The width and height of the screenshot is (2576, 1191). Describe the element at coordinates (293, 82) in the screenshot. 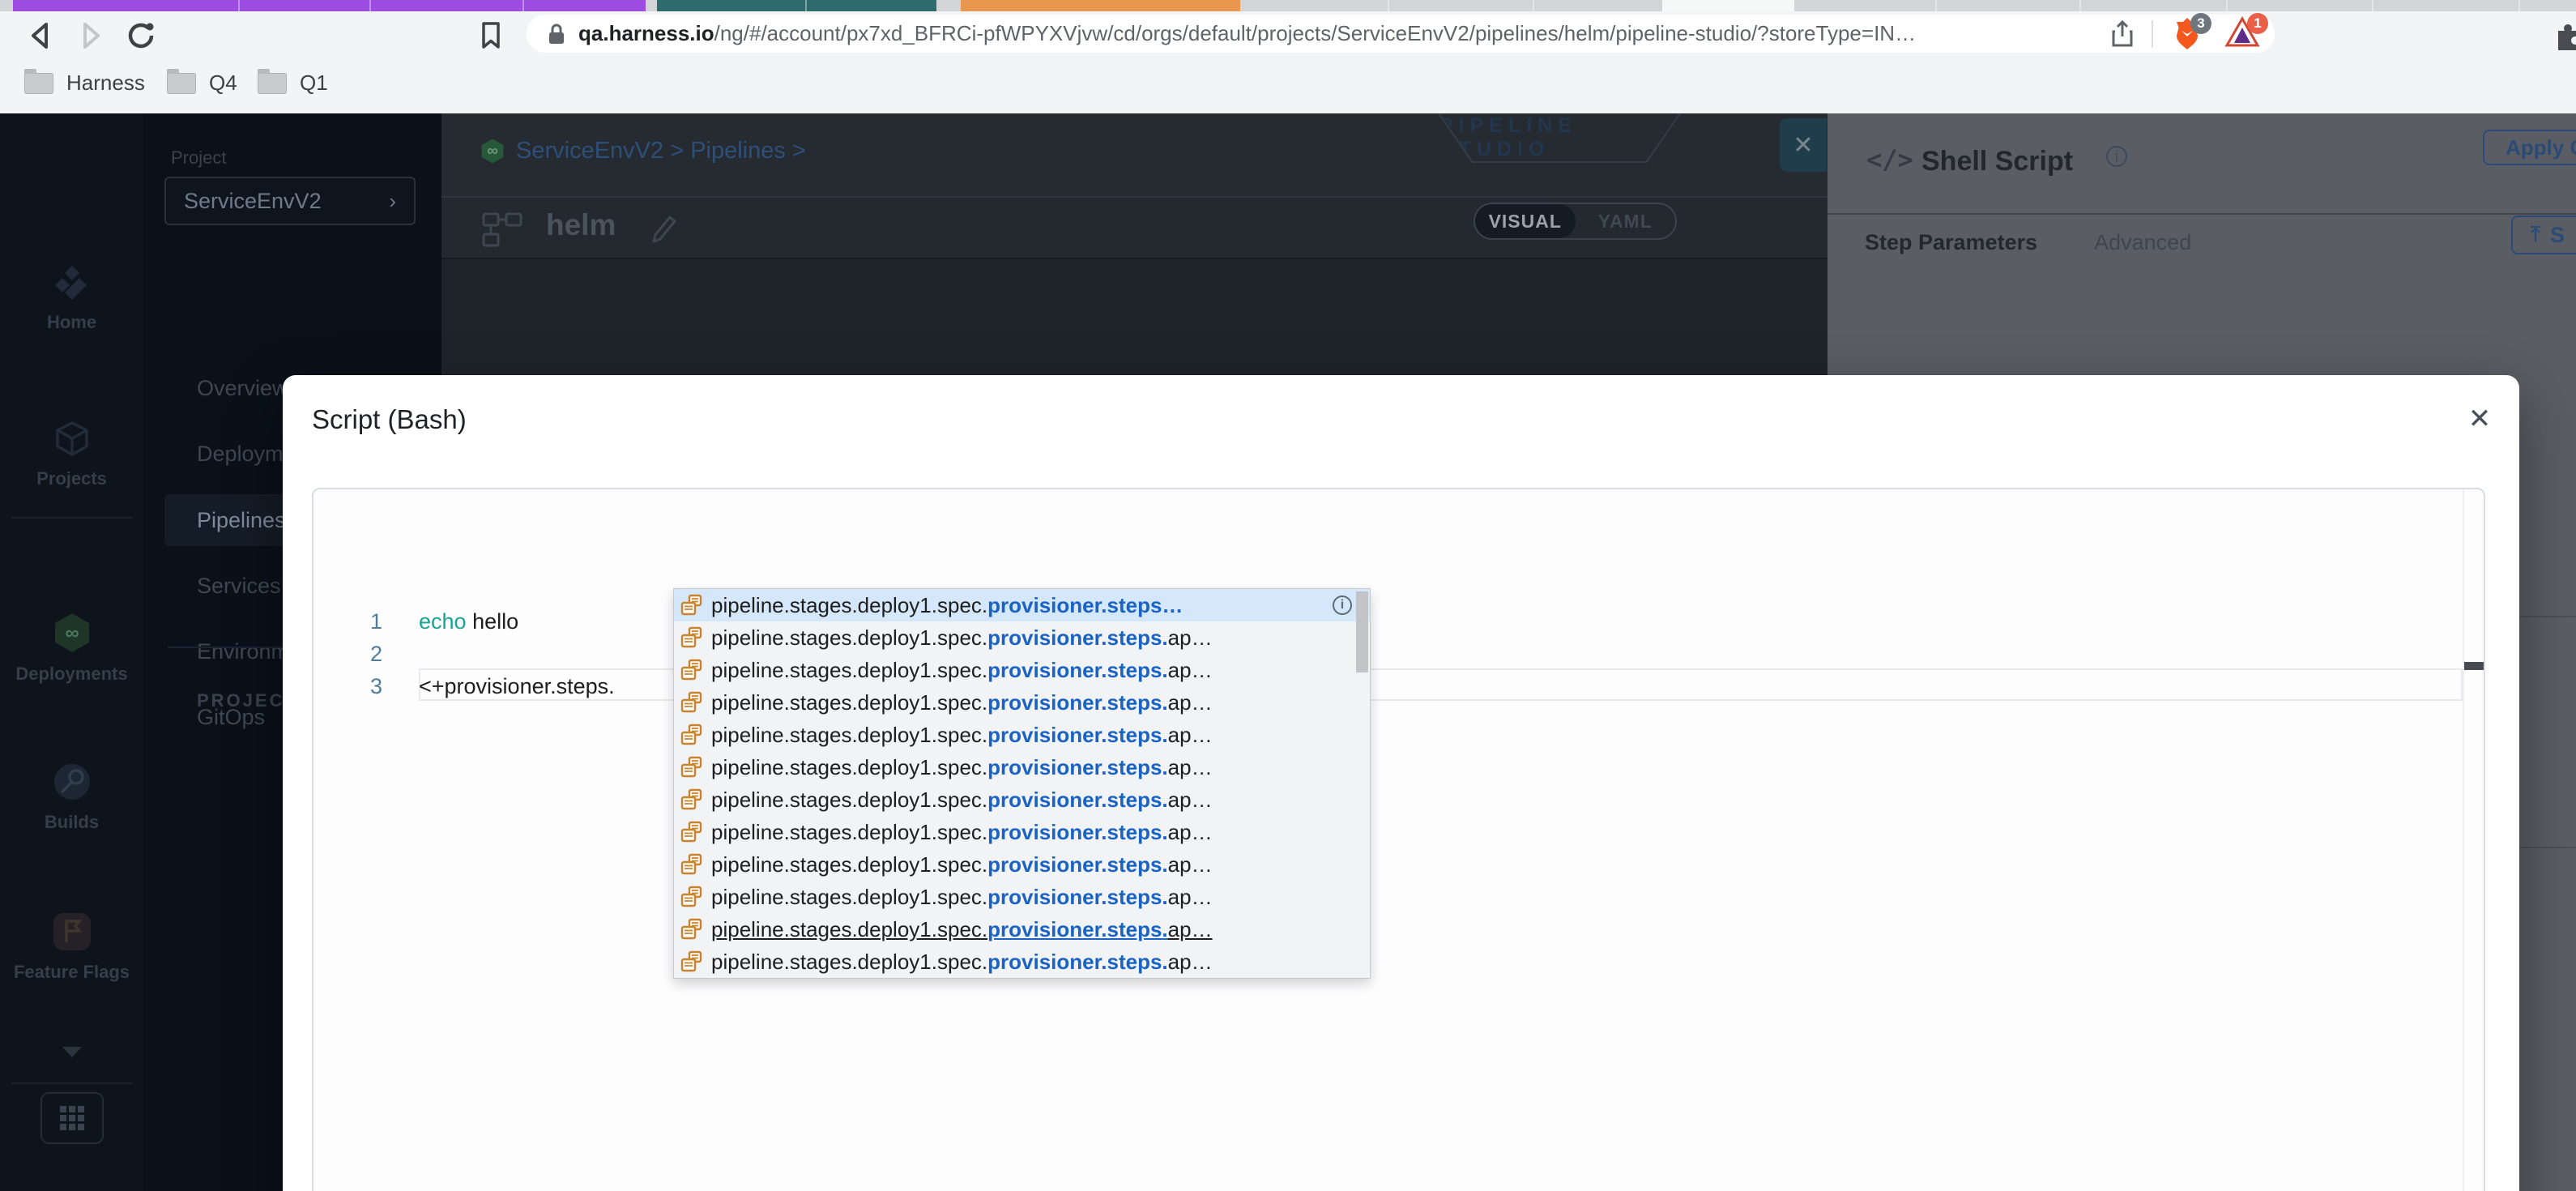

I see `bookmark-q1: Q1` at that location.